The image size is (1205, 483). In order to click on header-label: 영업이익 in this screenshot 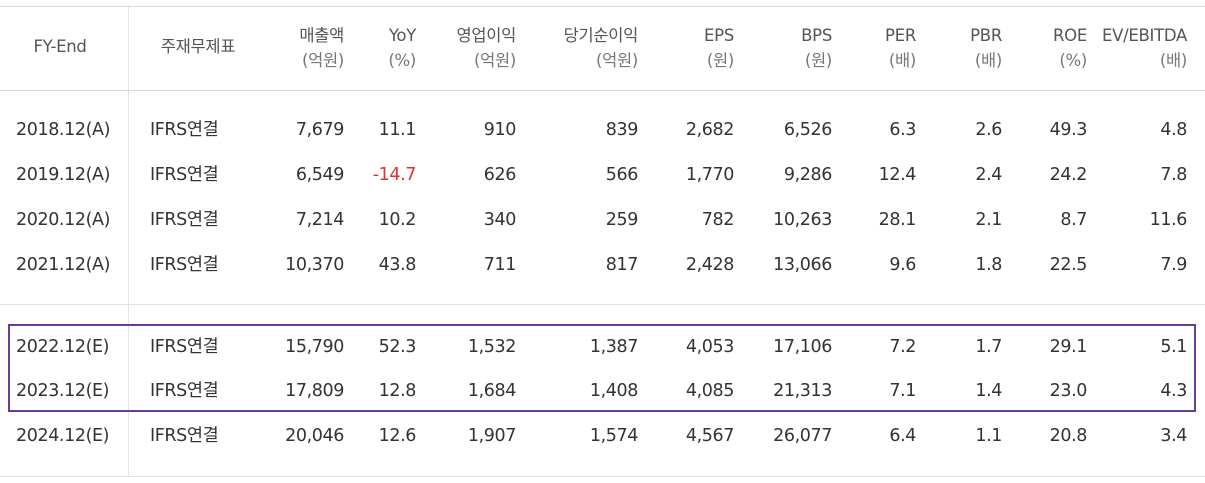, I will do `click(486, 35)`.